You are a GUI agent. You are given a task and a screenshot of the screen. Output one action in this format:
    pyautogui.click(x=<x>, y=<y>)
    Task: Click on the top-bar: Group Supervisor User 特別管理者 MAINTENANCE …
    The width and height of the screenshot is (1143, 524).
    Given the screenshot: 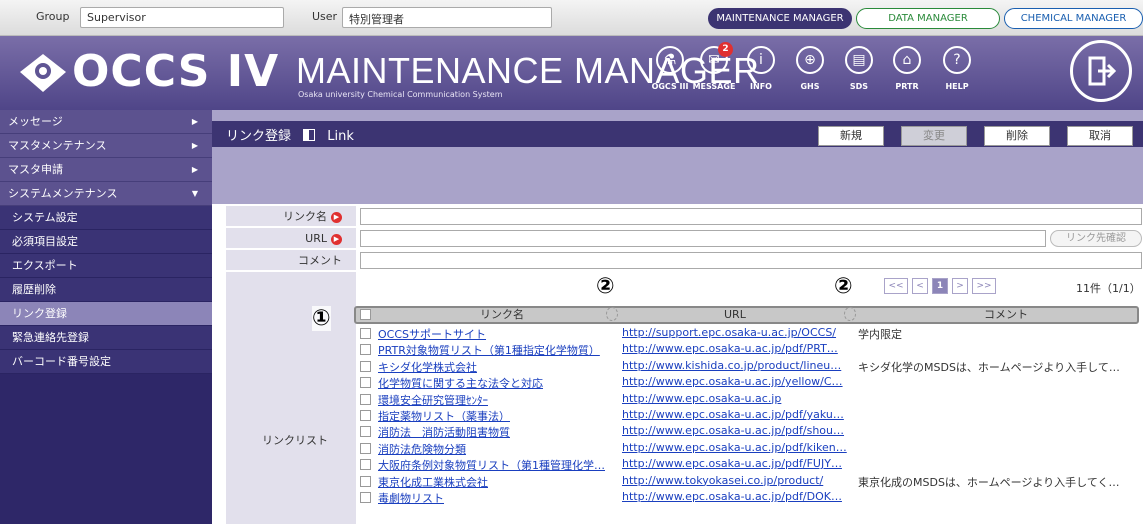 What is the action you would take?
    pyautogui.click(x=571, y=18)
    